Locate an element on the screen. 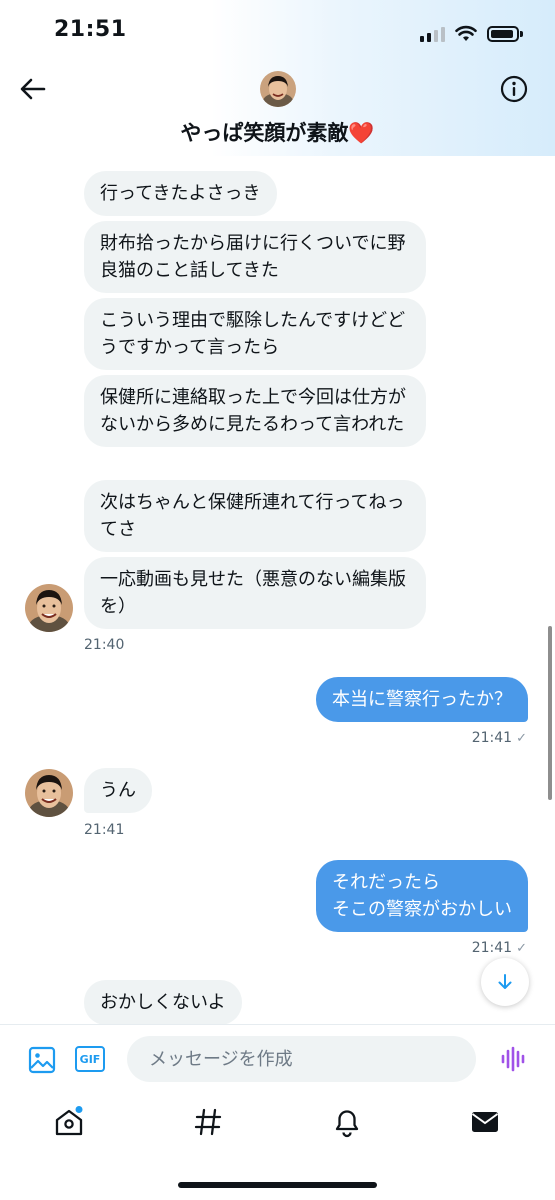  conversation-title: やっぱ笑顔が素敵❤️ is located at coordinates (277, 133).